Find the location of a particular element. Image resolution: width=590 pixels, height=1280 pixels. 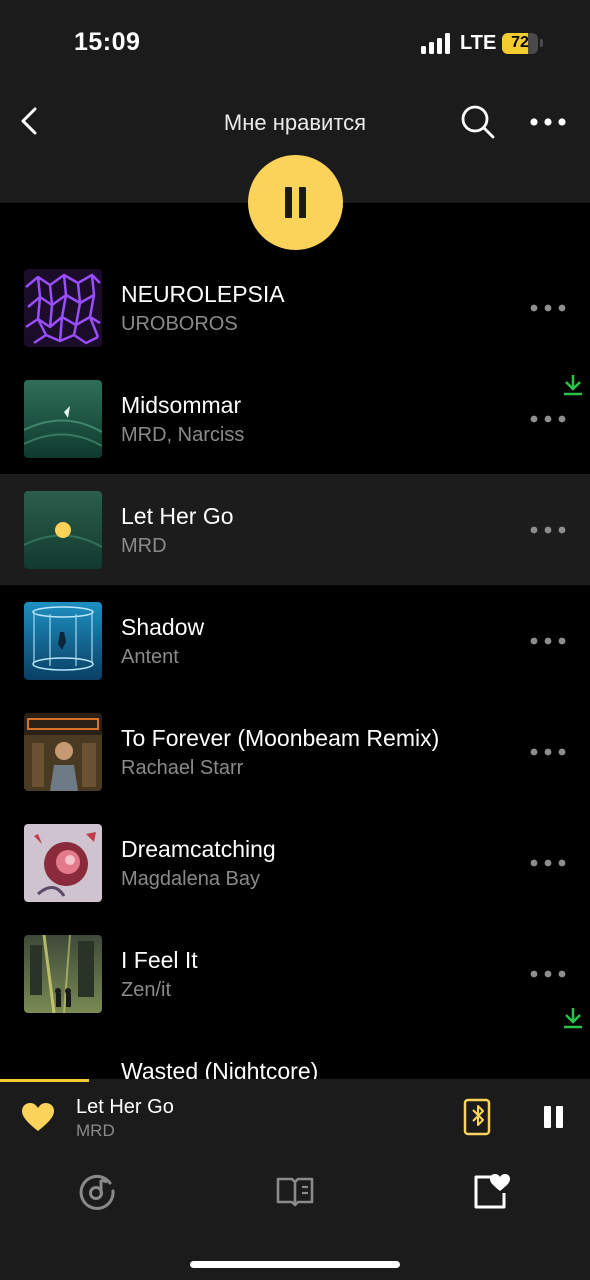

device-button is located at coordinates (478, 1117).